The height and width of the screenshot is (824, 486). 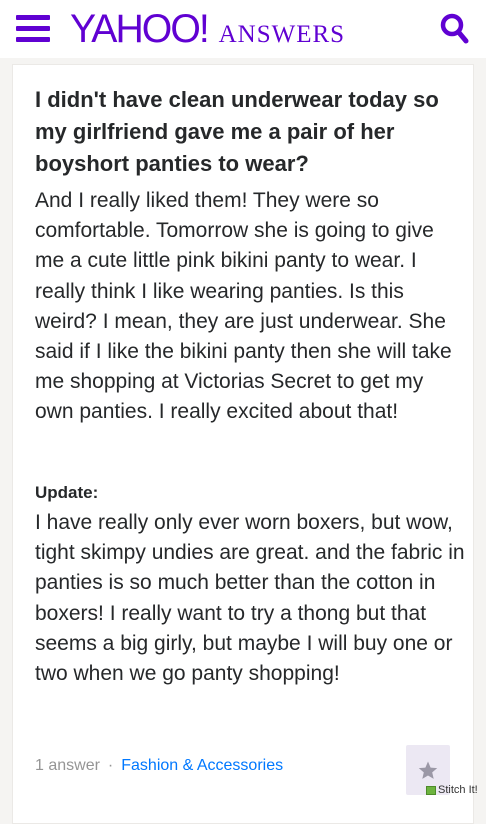 I want to click on category-link: Fashion & Accessories, so click(x=202, y=765).